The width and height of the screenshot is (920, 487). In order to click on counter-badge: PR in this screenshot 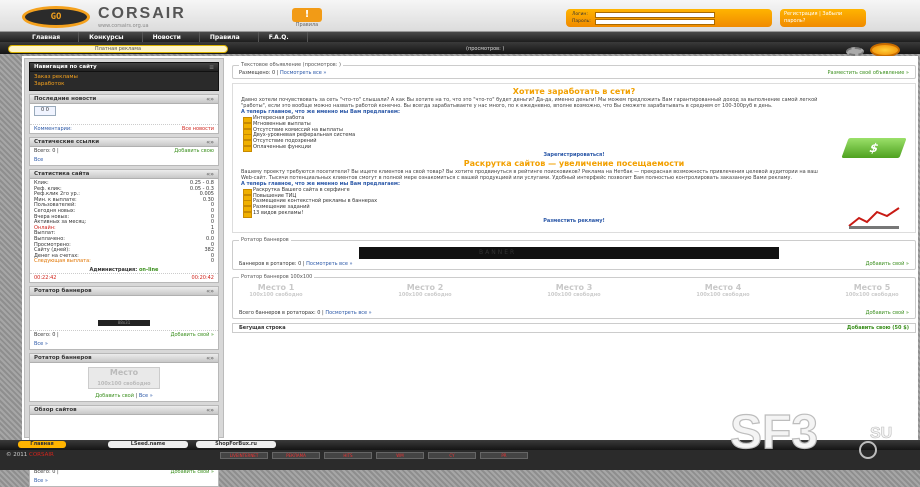, I will do `click(504, 455)`.